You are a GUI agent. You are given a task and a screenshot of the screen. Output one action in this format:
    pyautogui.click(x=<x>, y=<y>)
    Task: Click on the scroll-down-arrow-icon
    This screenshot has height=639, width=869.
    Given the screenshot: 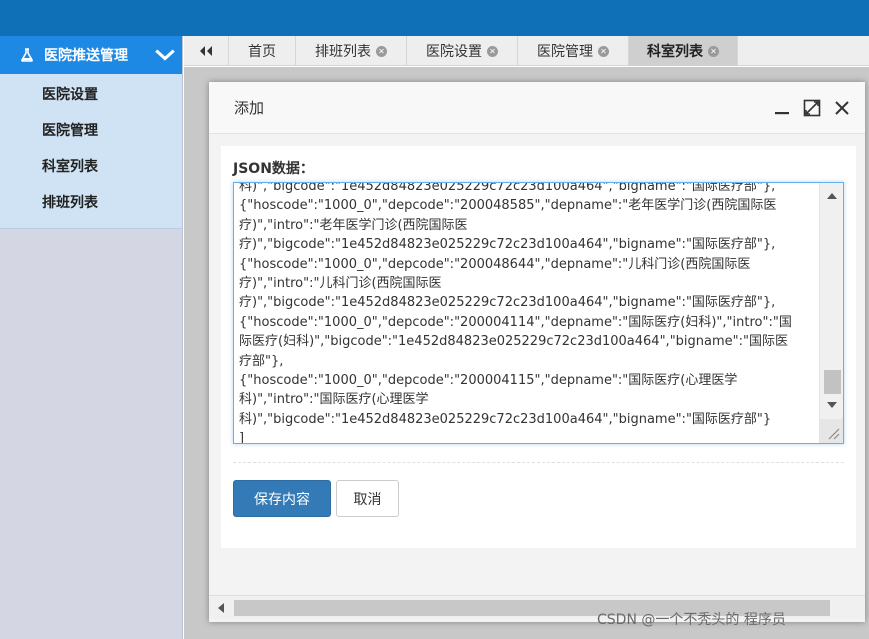 What is the action you would take?
    pyautogui.click(x=831, y=405)
    